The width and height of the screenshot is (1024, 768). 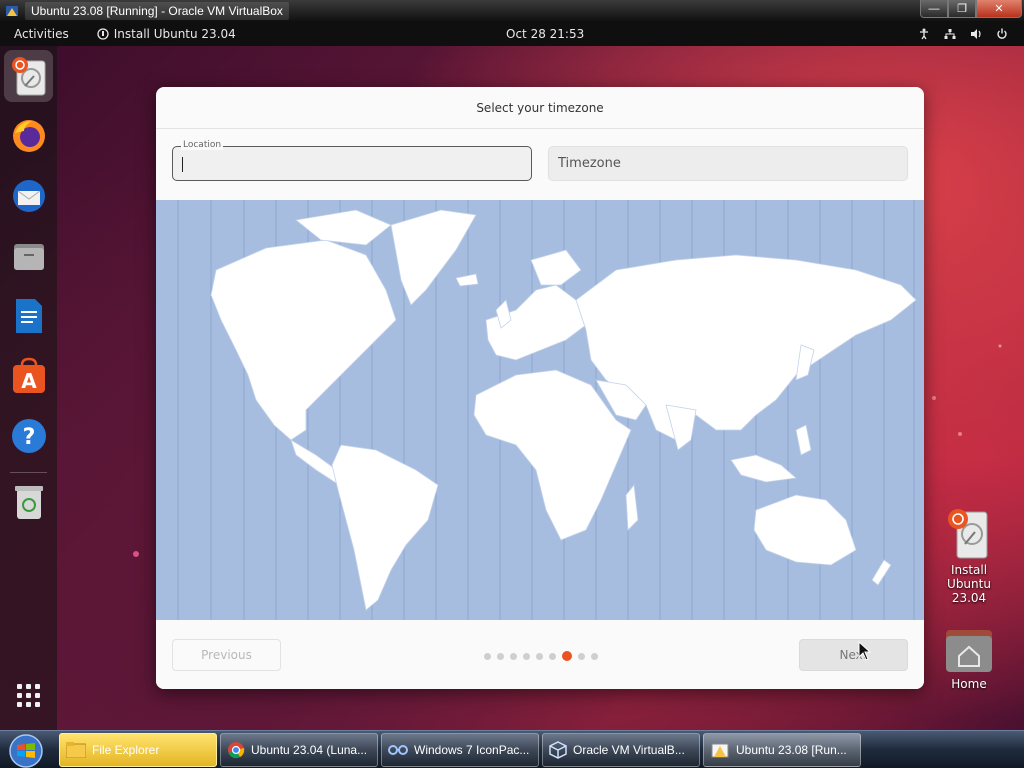 What do you see at coordinates (962, 9) in the screenshot?
I see `restore-button: ❐` at bounding box center [962, 9].